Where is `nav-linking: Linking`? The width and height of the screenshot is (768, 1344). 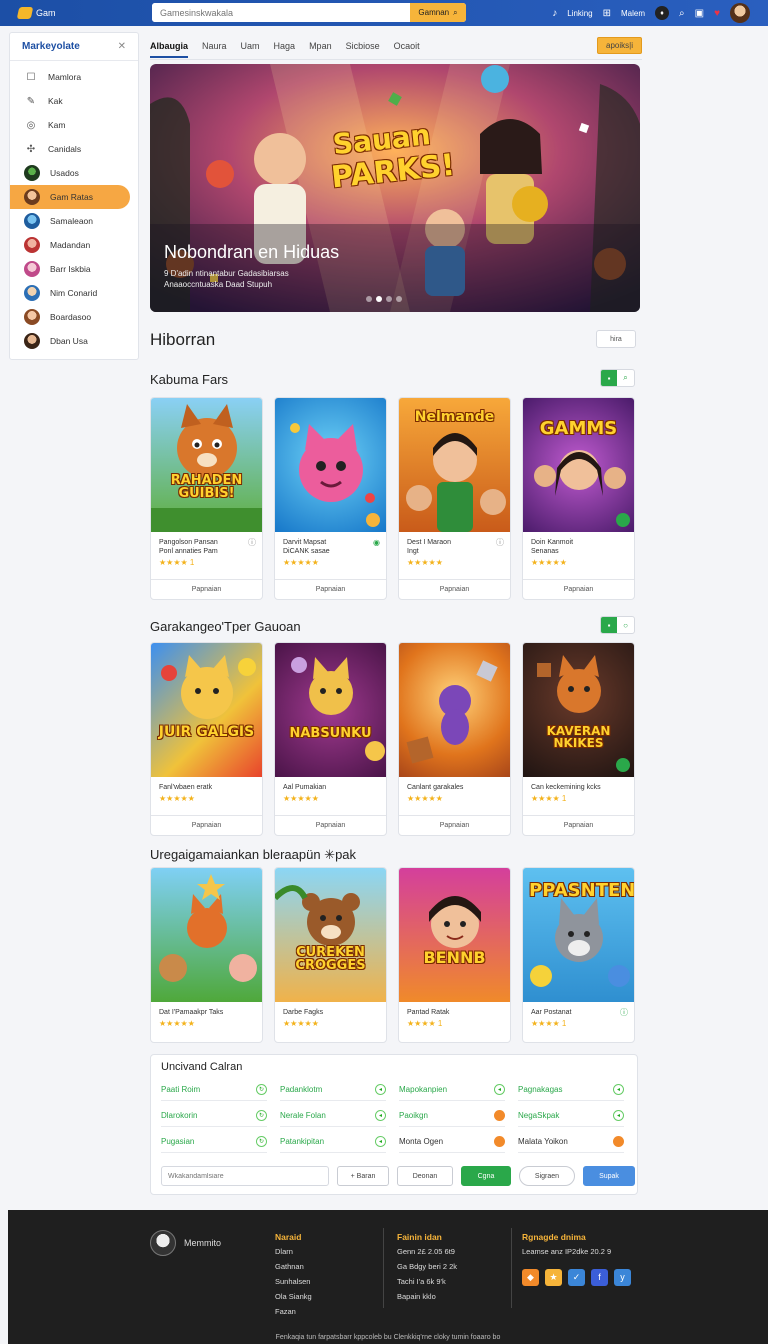 nav-linking: Linking is located at coordinates (579, 13).